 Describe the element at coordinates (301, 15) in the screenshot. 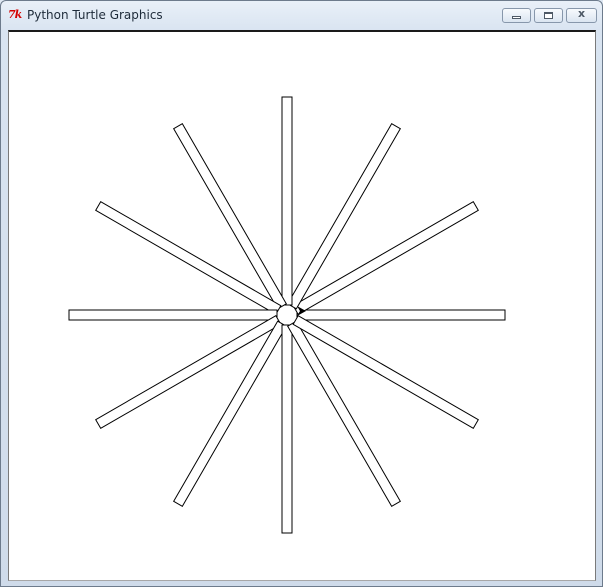

I see `title-bar: 7k Python Turtle Graphics x` at that location.